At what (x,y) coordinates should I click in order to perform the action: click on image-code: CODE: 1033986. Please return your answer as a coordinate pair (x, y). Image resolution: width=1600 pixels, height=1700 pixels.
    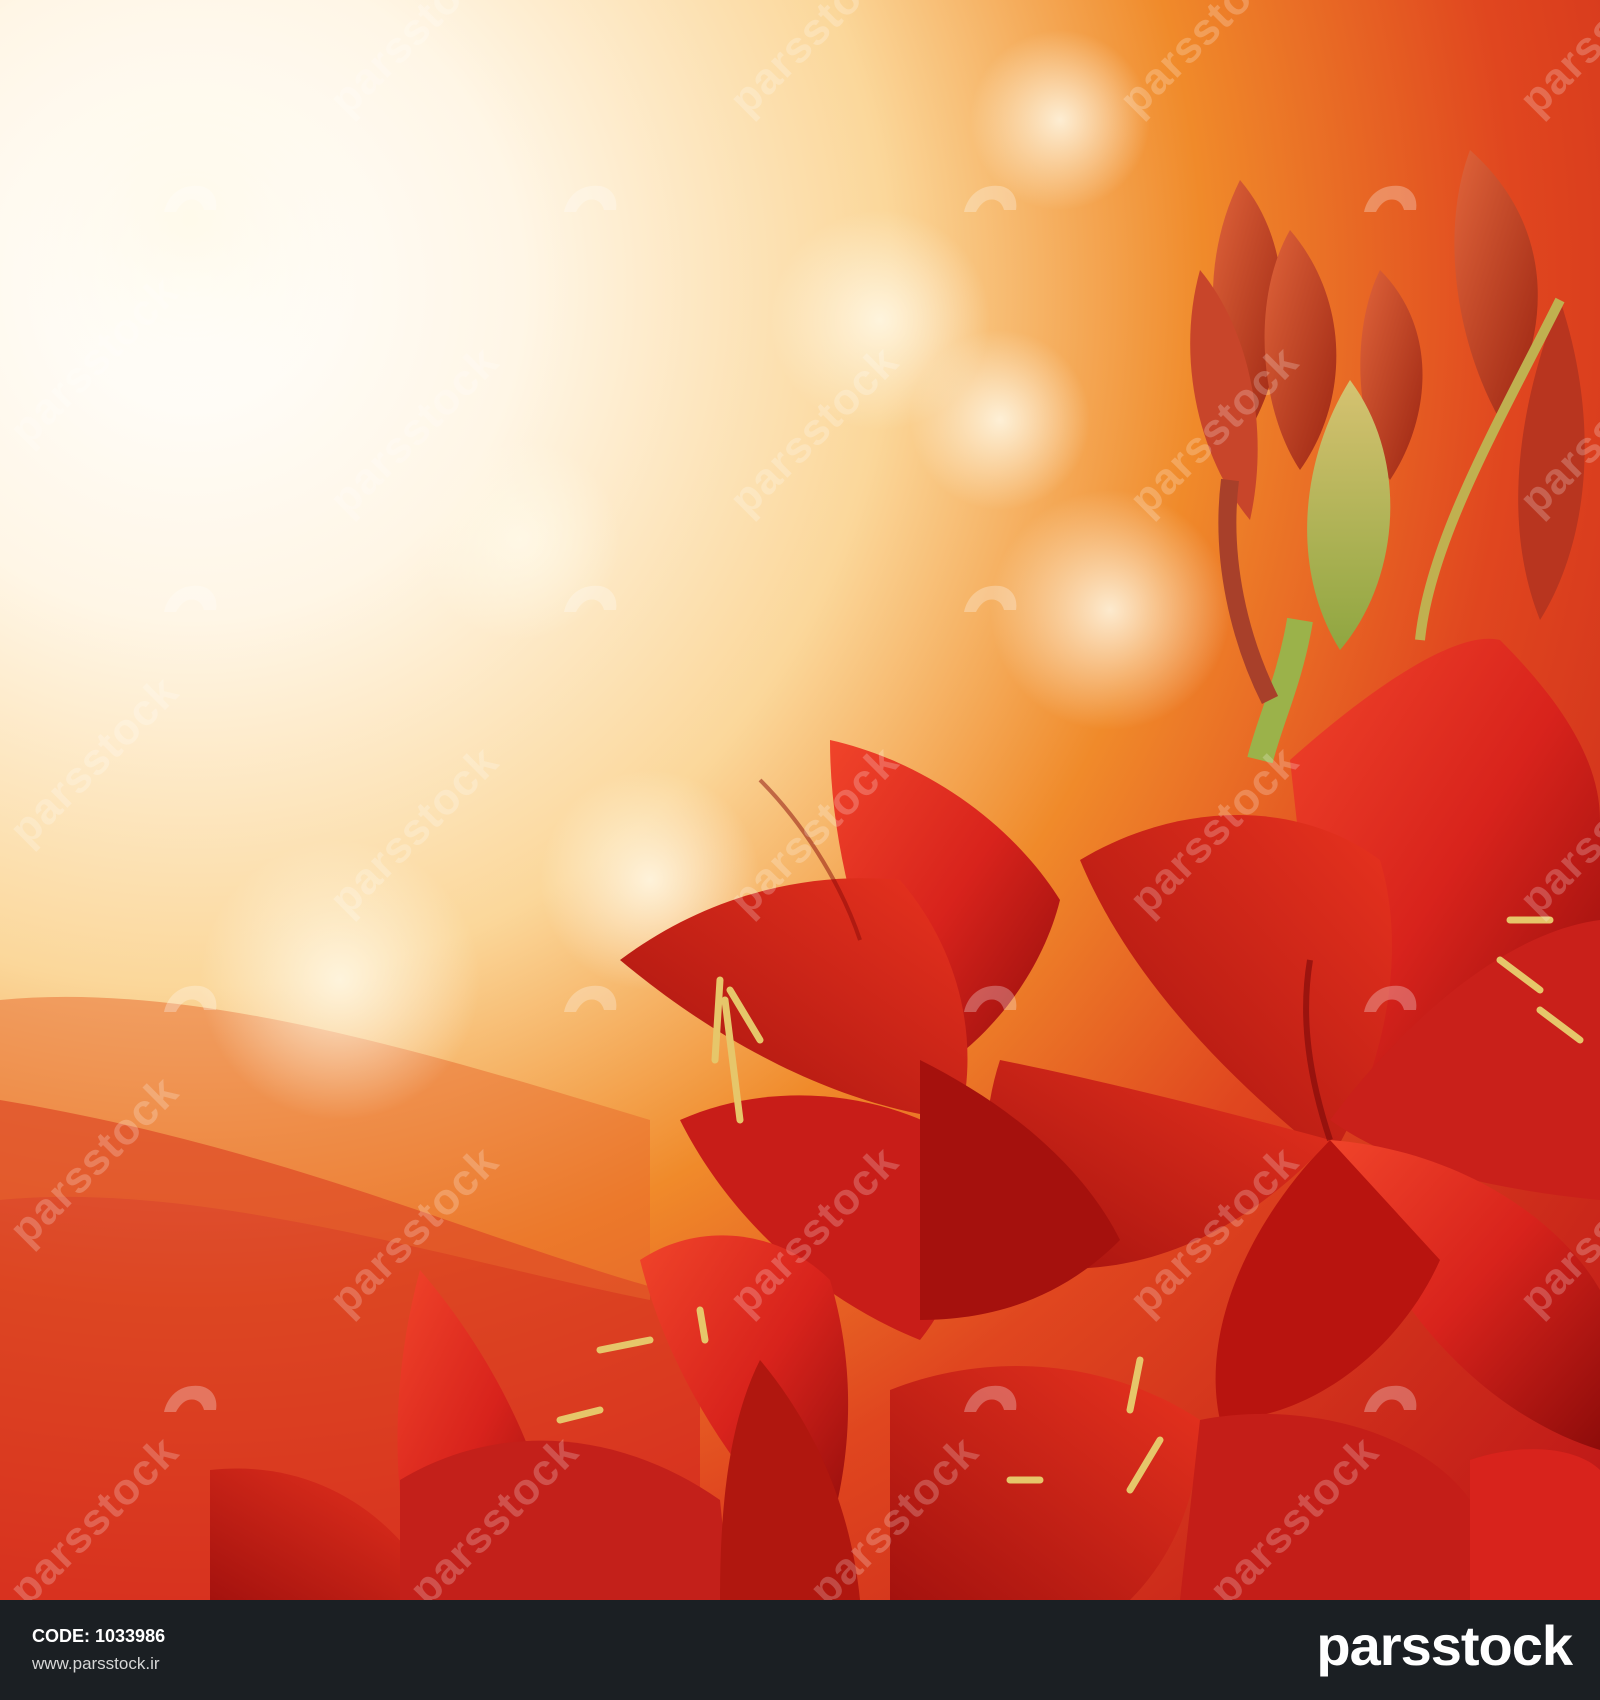
    Looking at the image, I should click on (98, 1636).